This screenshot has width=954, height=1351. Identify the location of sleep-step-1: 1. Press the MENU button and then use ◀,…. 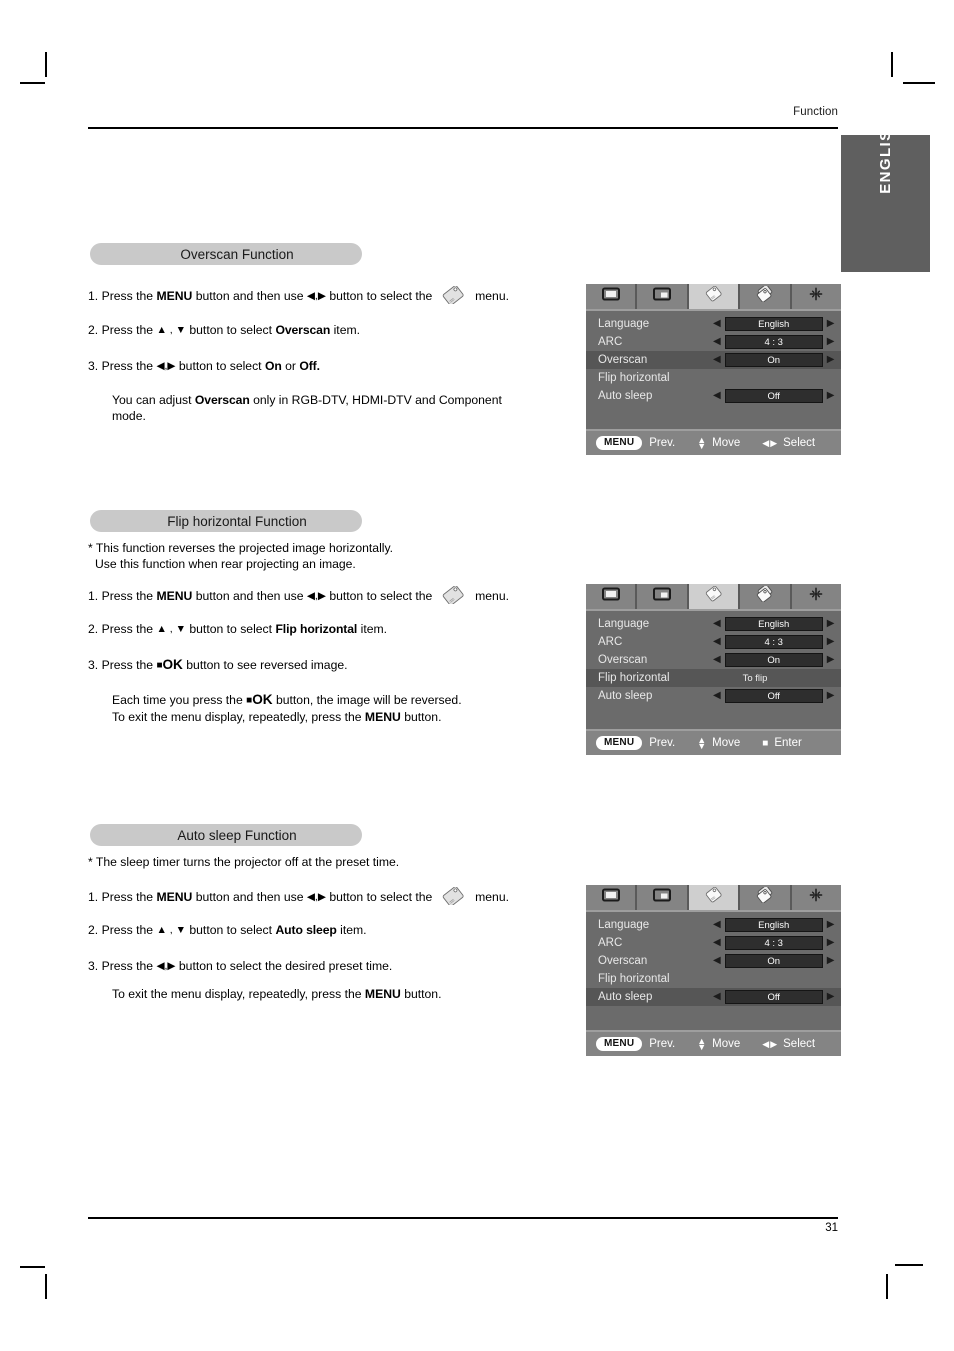
(298, 896).